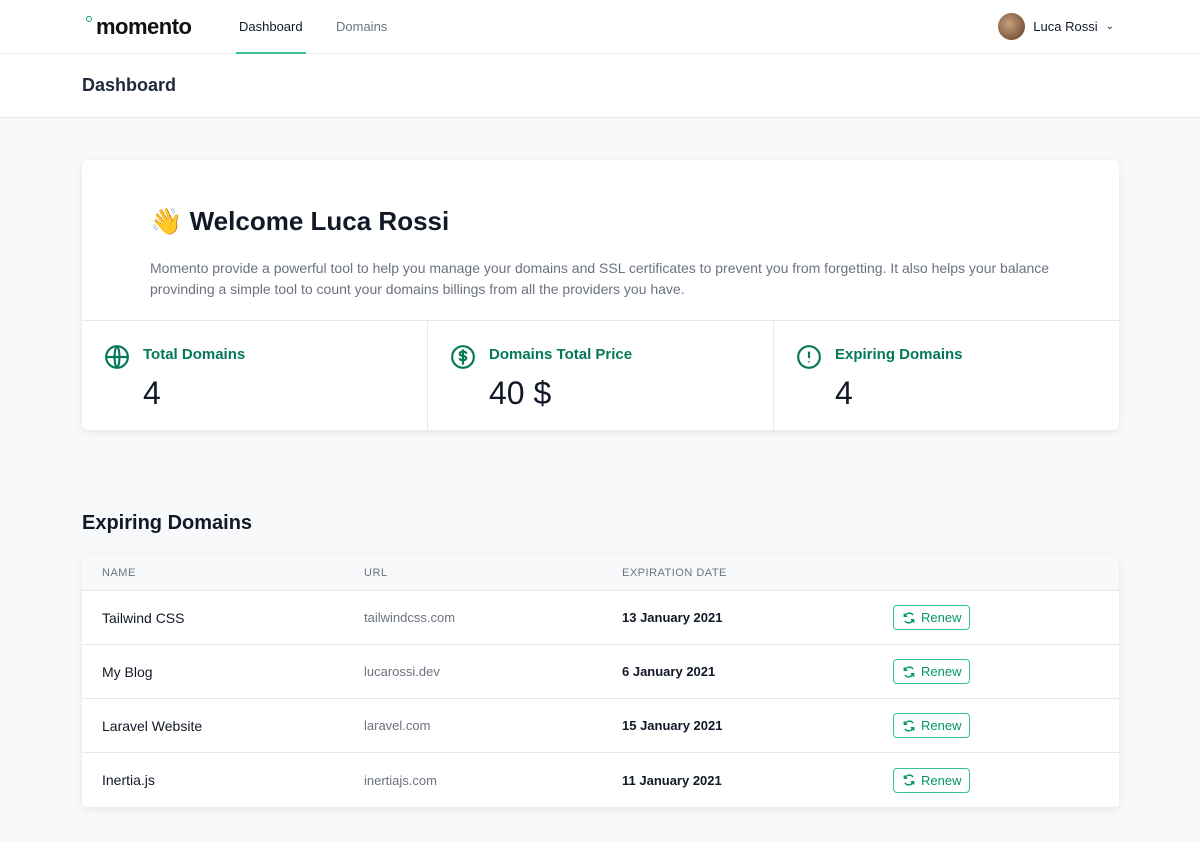 Image resolution: width=1200 pixels, height=842 pixels. I want to click on page-title: Dashboard, so click(600, 86).